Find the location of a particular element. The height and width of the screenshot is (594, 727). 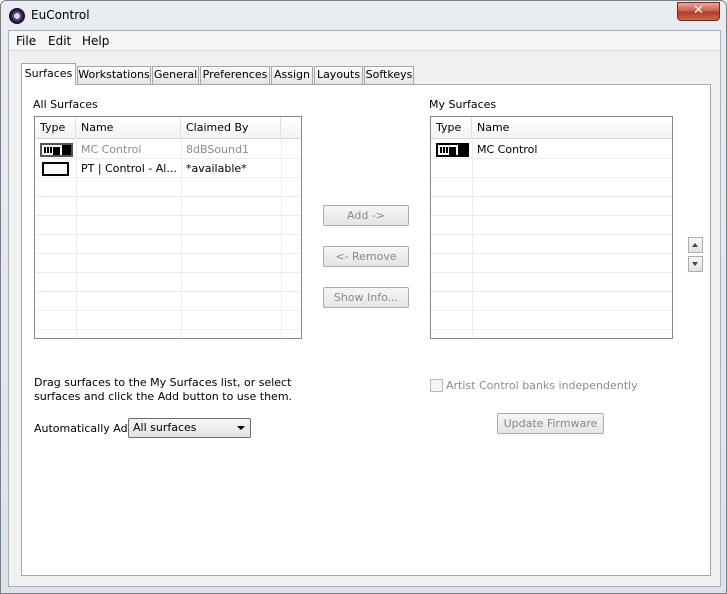

tab-preferences: Preferences is located at coordinates (235, 75).